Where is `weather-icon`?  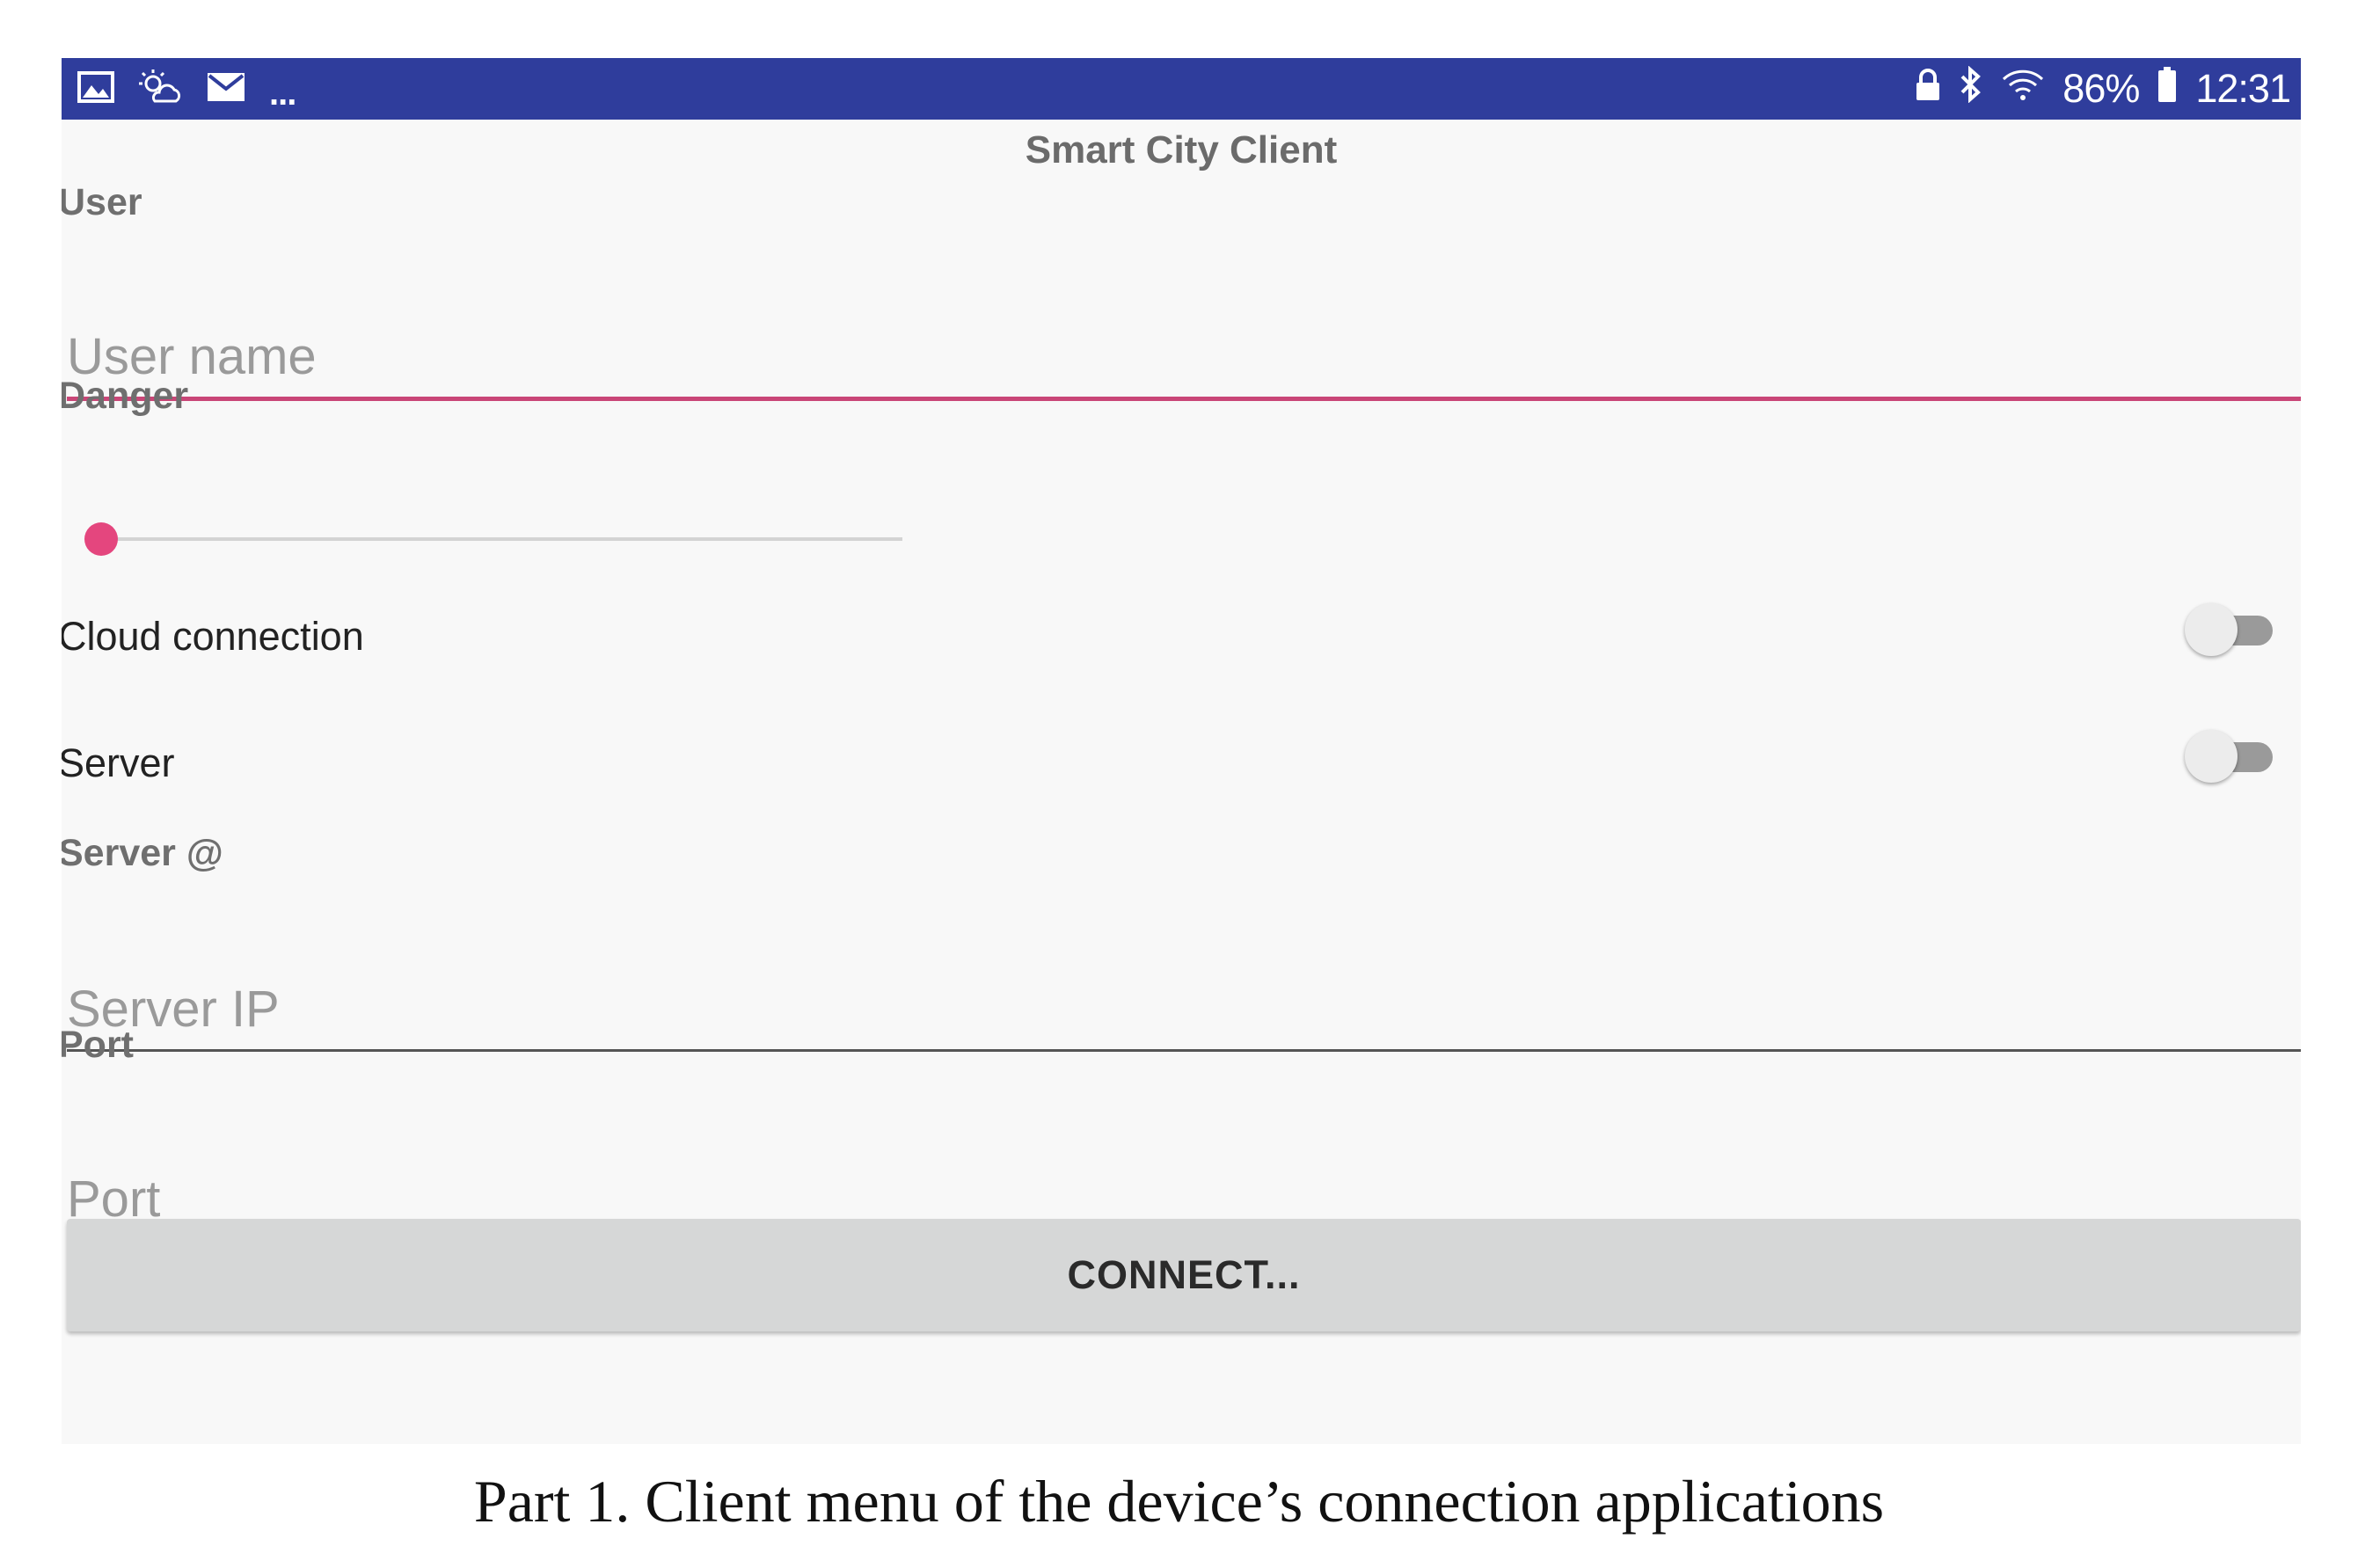
weather-icon is located at coordinates (160, 89).